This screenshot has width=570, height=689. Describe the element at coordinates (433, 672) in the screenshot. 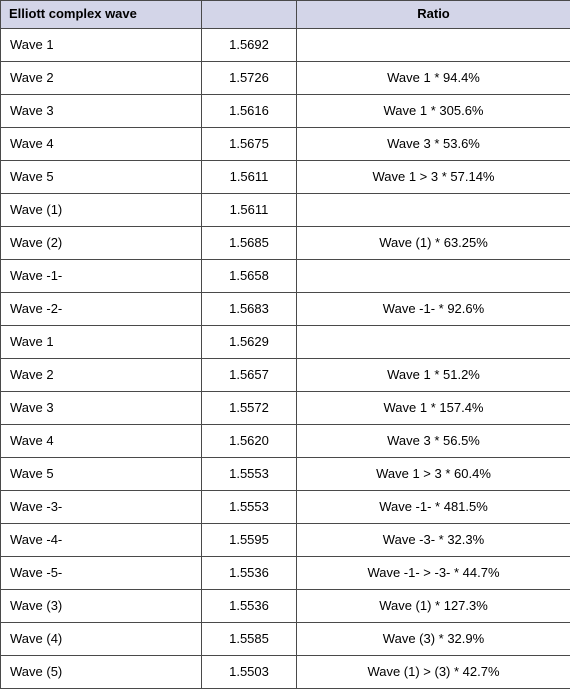

I see `cell-wave-ratio: Wave (1) > (3) * 42.7%` at that location.